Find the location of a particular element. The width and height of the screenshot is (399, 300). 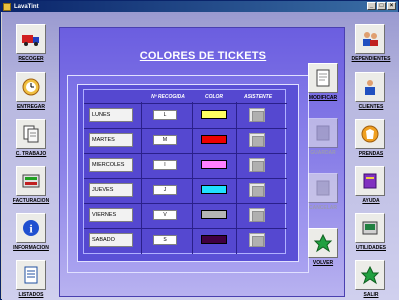

prendas-button is located at coordinates (370, 134).